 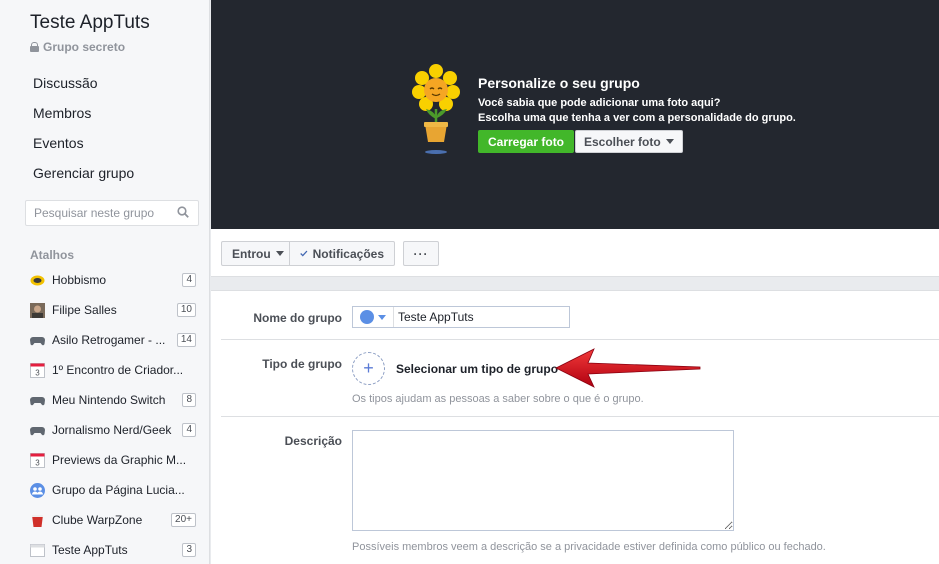 I want to click on shortcut-label: Jornalismo Nerd/Geek, so click(x=112, y=430).